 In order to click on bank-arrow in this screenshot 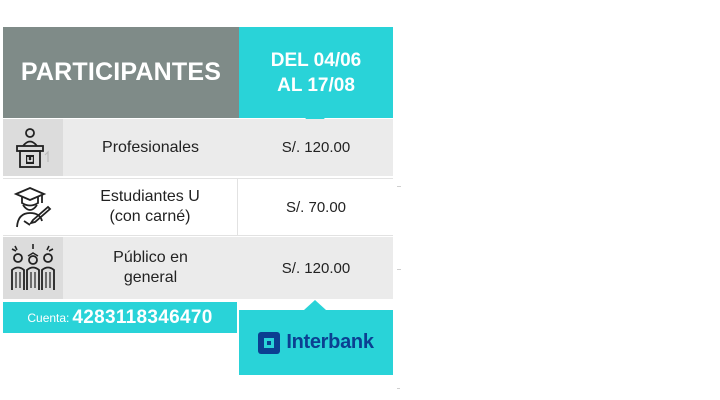, I will do `click(315, 305)`.